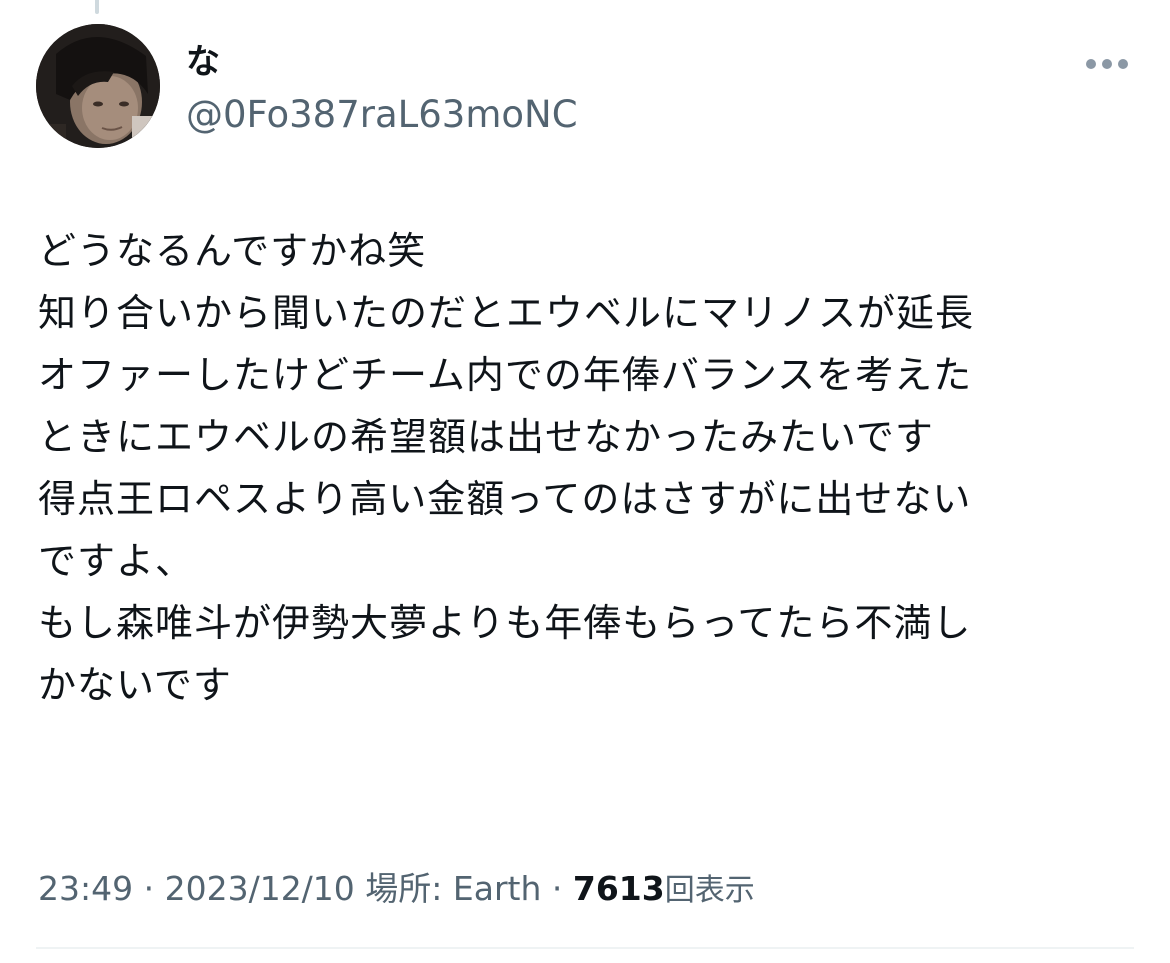 The width and height of the screenshot is (1170, 963). What do you see at coordinates (203, 62) in the screenshot?
I see `author-display-name: な` at bounding box center [203, 62].